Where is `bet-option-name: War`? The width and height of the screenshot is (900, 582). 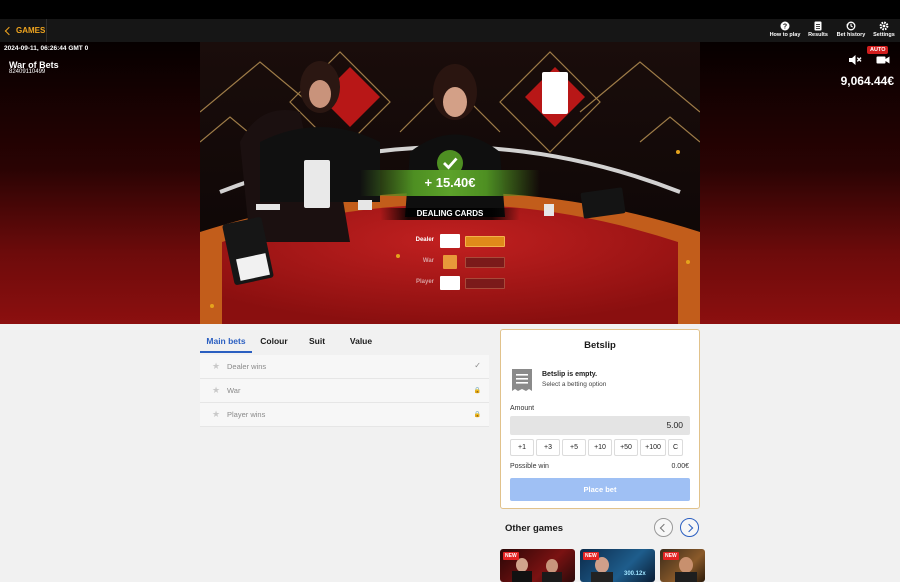 bet-option-name: War is located at coordinates (234, 390).